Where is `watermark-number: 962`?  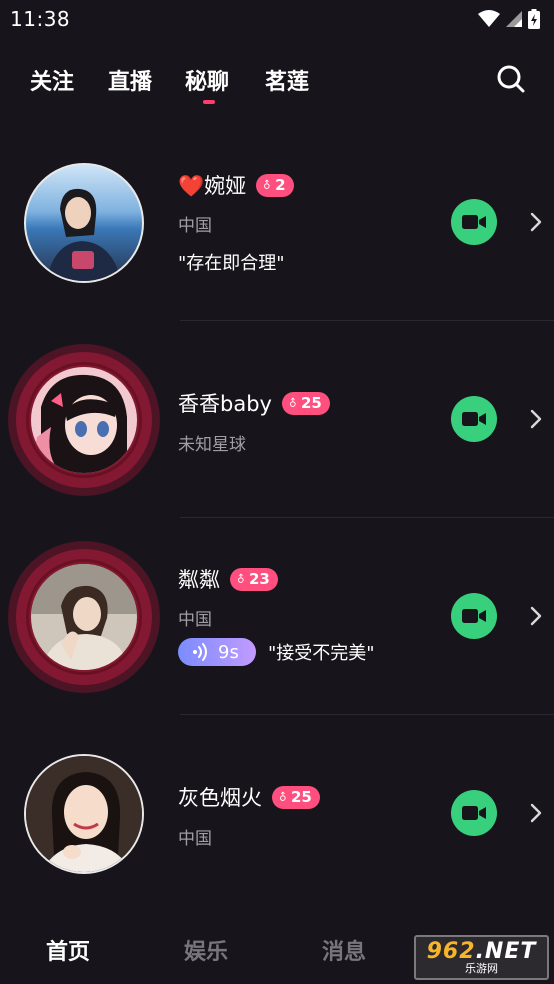 watermark-number: 962 is located at coordinates (451, 951).